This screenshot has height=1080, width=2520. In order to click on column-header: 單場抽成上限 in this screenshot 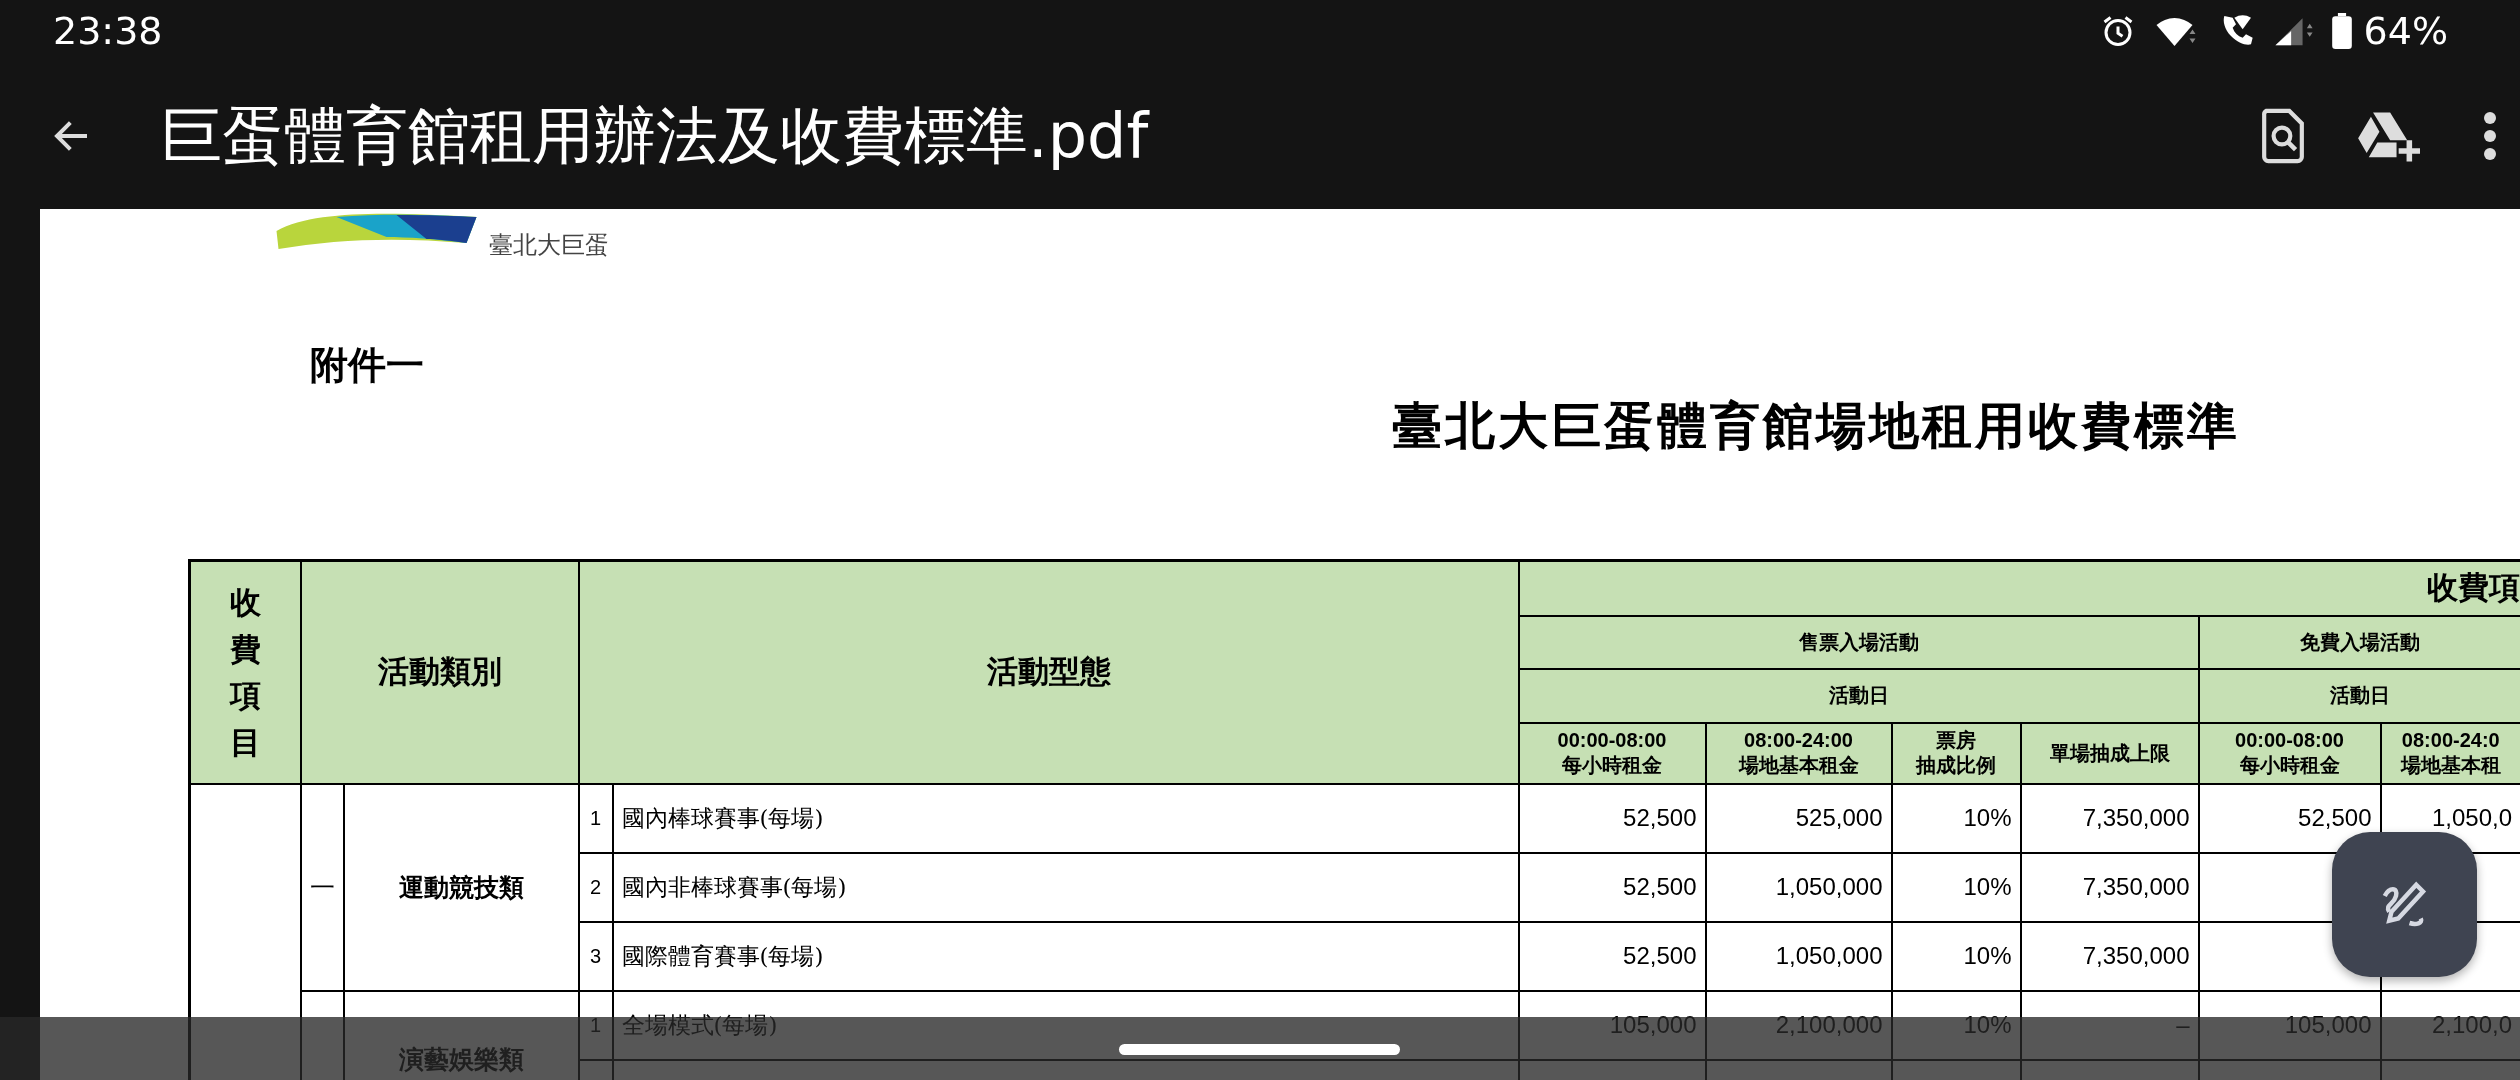, I will do `click(2109, 753)`.